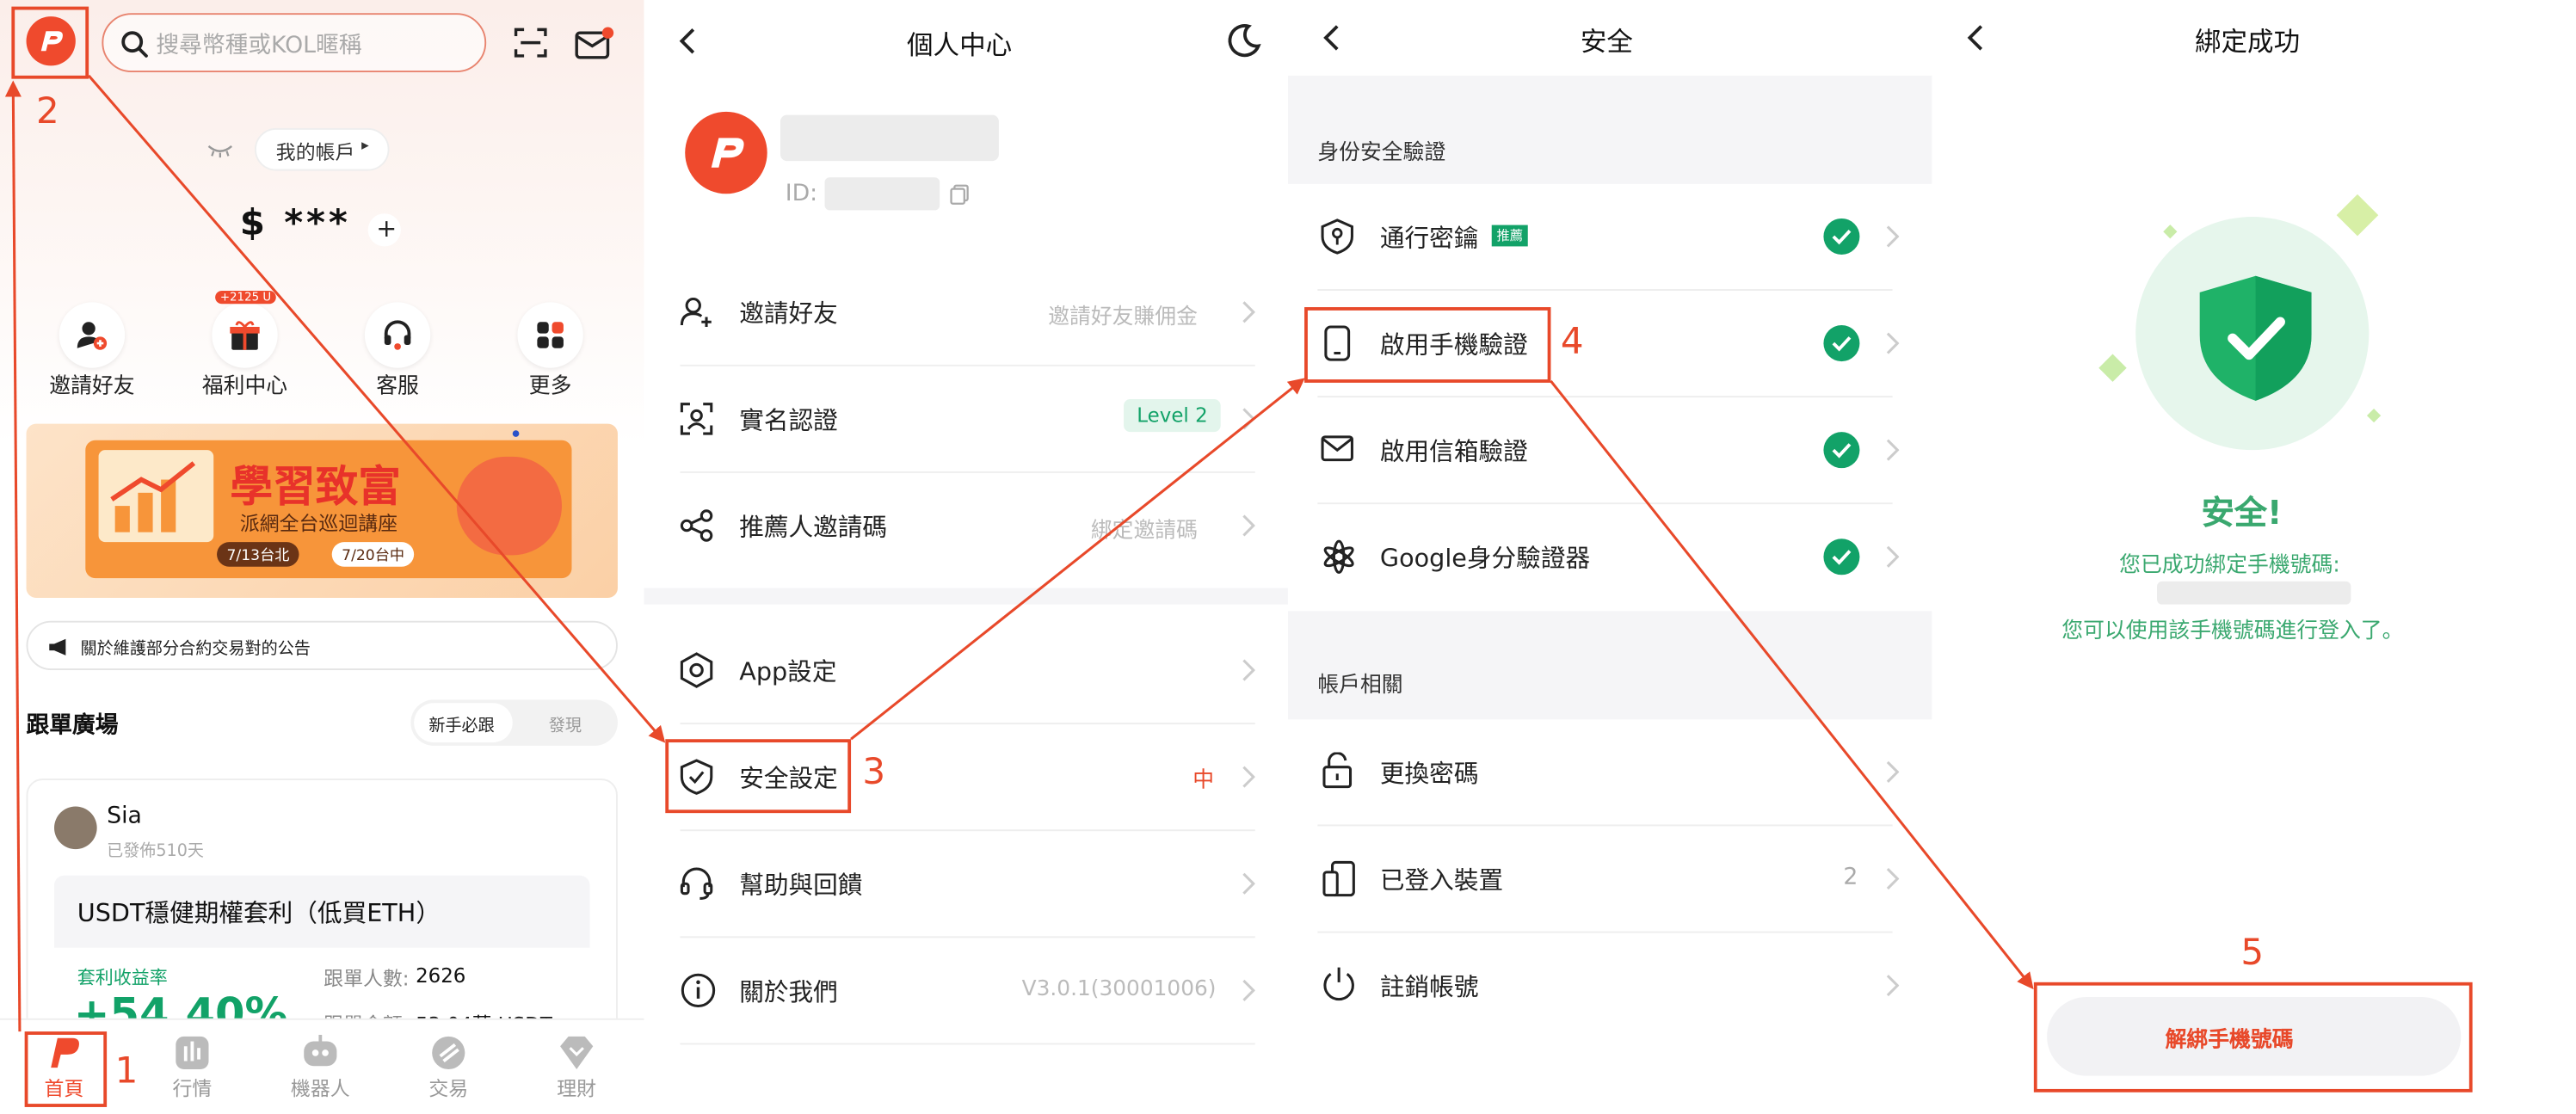 This screenshot has width=2576, height=1114. What do you see at coordinates (1427, 345) in the screenshot?
I see `annotation-box-phone-verification` at bounding box center [1427, 345].